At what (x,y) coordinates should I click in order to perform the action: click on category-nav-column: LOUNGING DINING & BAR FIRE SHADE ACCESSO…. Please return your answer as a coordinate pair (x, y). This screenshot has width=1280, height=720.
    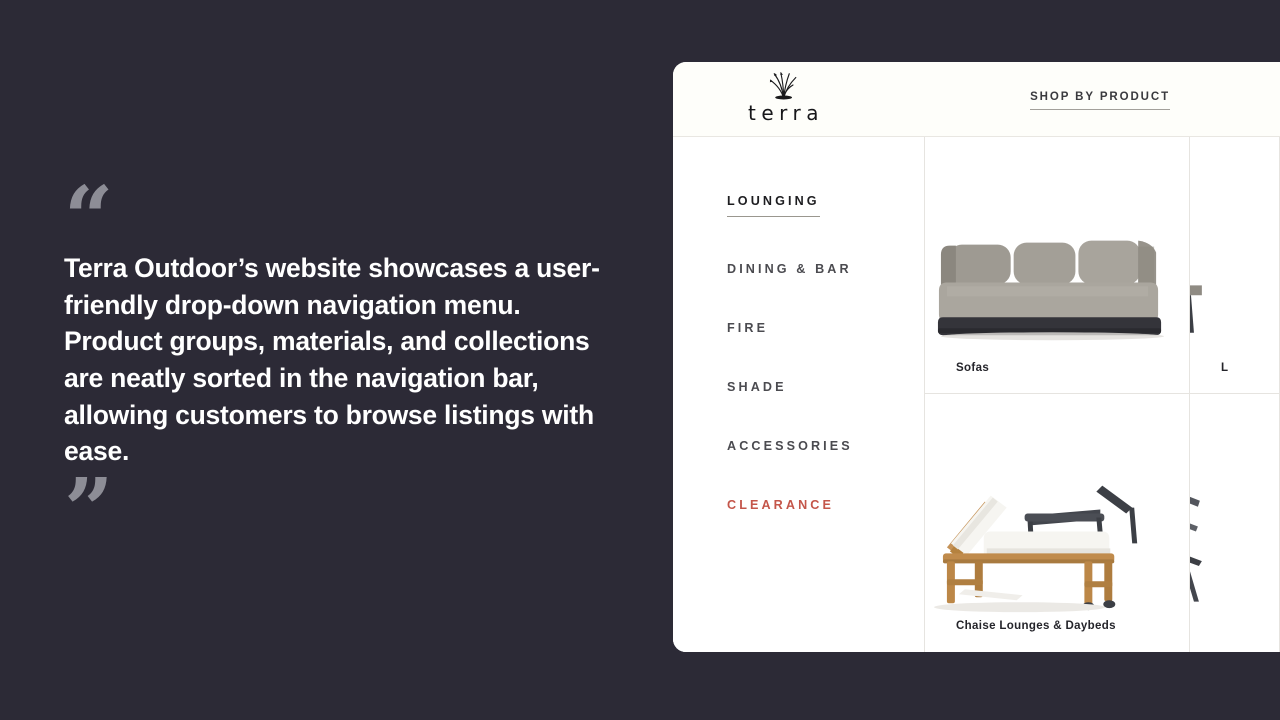
    Looking at the image, I should click on (799, 394).